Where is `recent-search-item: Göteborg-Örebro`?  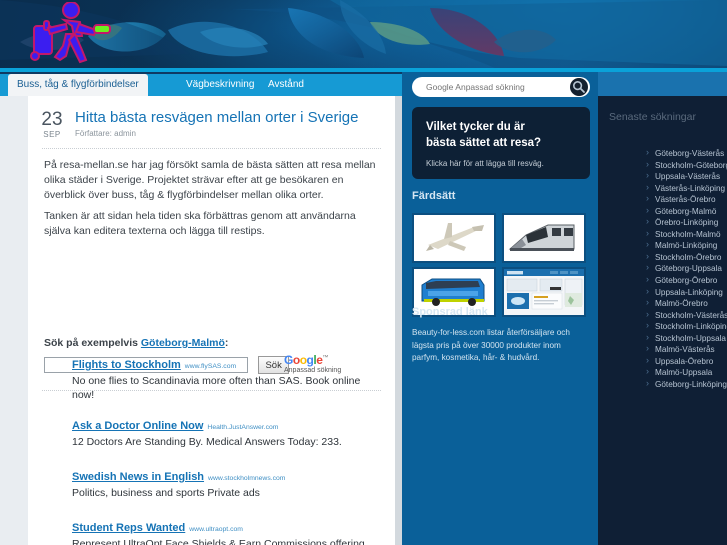 recent-search-item: Göteborg-Örebro is located at coordinates (684, 280).